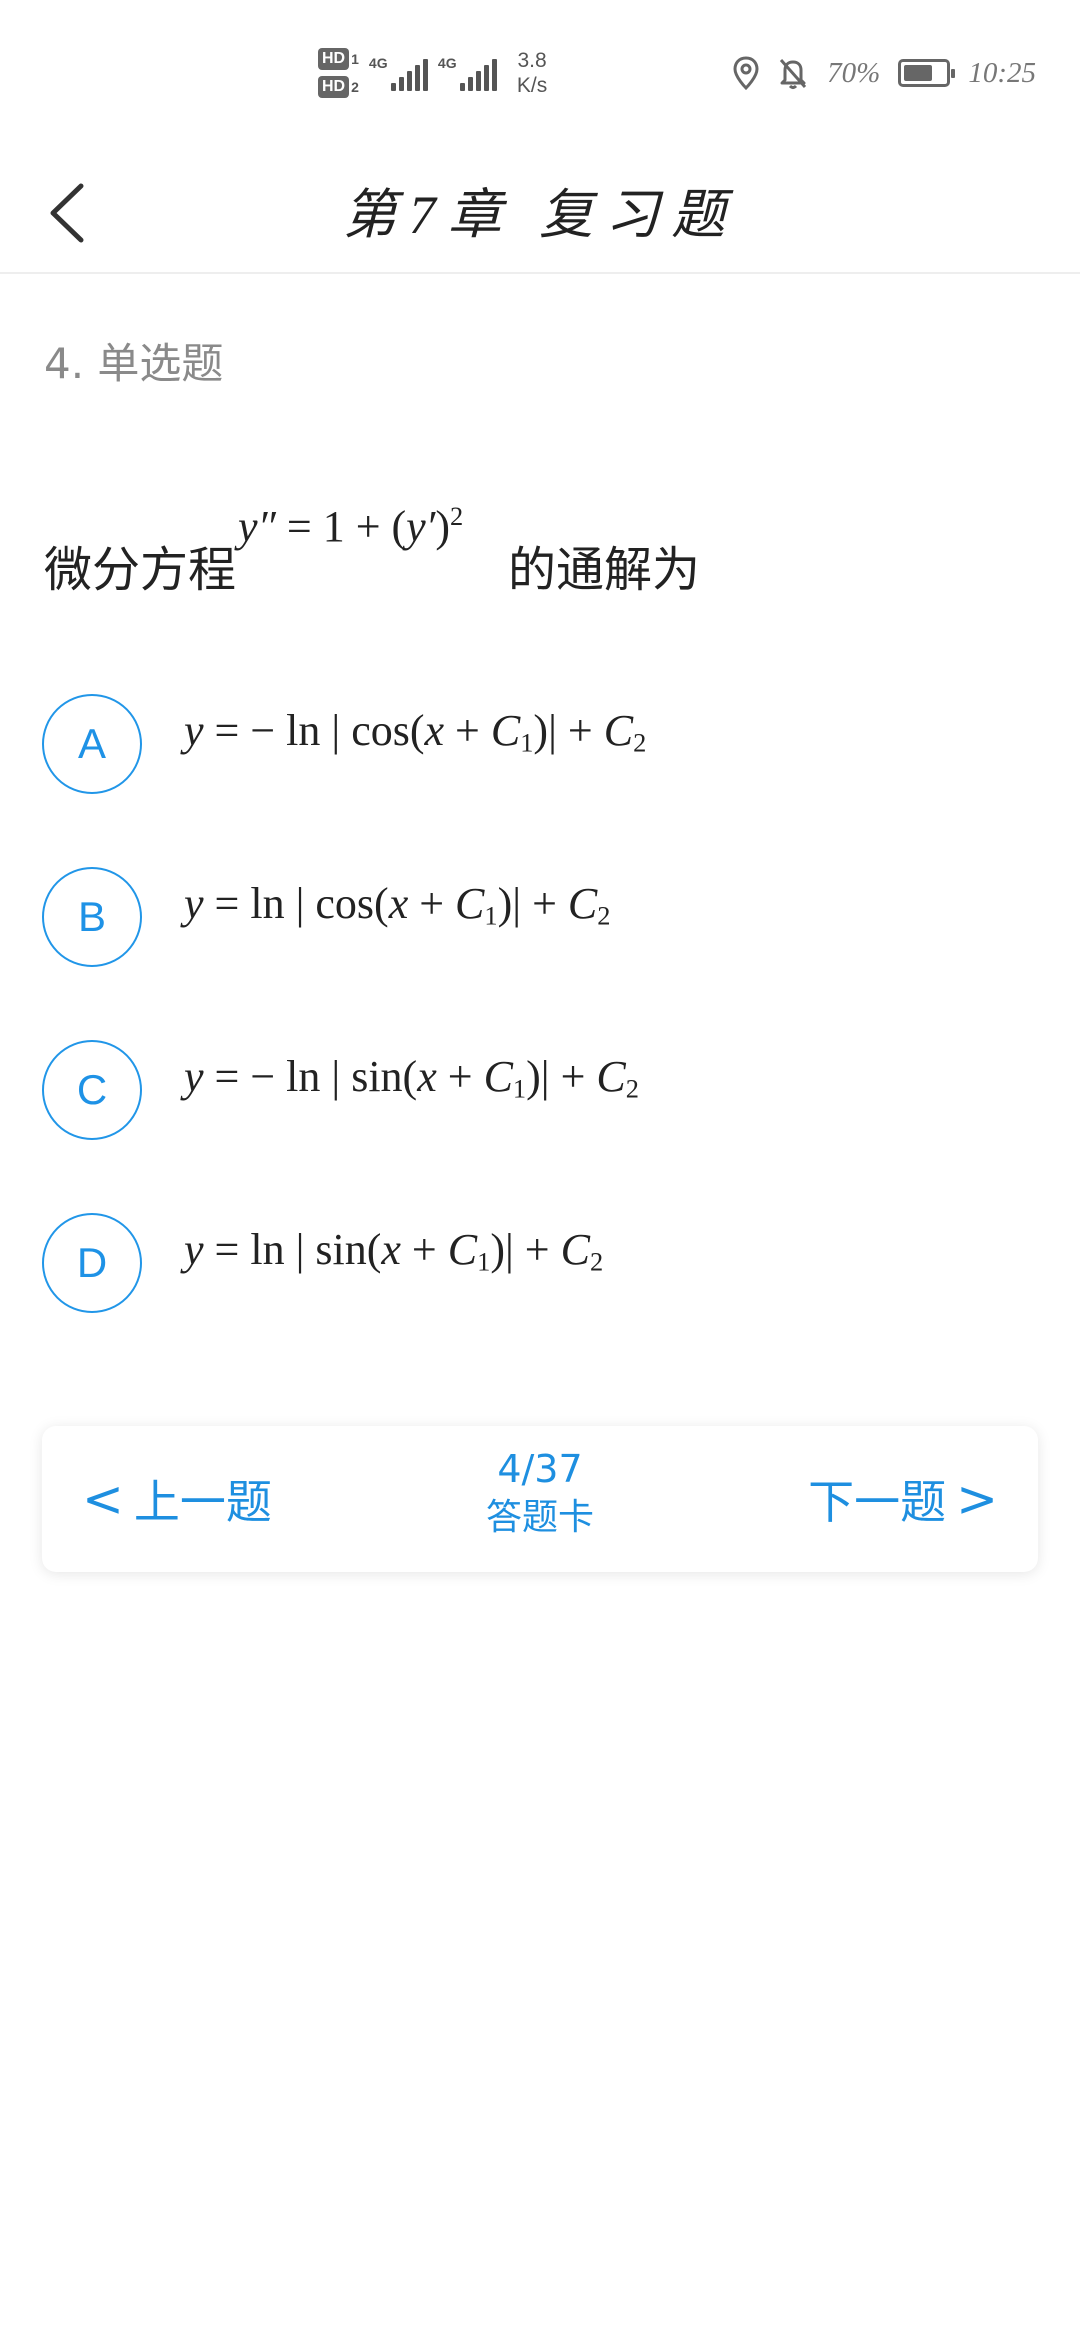  I want to click on prev-question-label: 上一题, so click(202, 1502).